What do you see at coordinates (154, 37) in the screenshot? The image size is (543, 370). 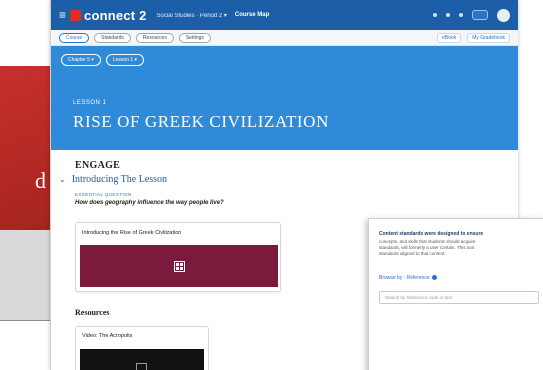 I see `tab-resources: Resources` at bounding box center [154, 37].